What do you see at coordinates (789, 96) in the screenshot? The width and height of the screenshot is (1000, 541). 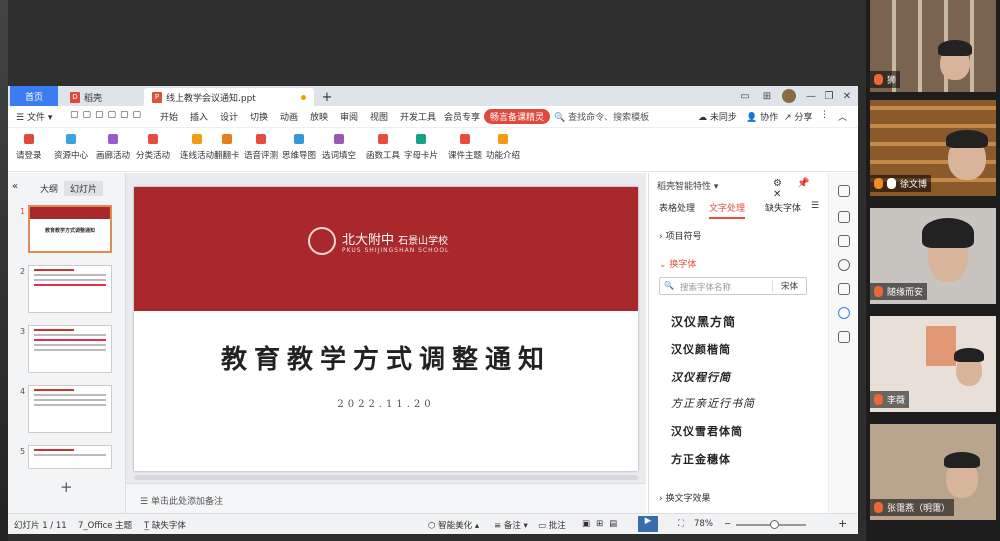 I see `avatar` at bounding box center [789, 96].